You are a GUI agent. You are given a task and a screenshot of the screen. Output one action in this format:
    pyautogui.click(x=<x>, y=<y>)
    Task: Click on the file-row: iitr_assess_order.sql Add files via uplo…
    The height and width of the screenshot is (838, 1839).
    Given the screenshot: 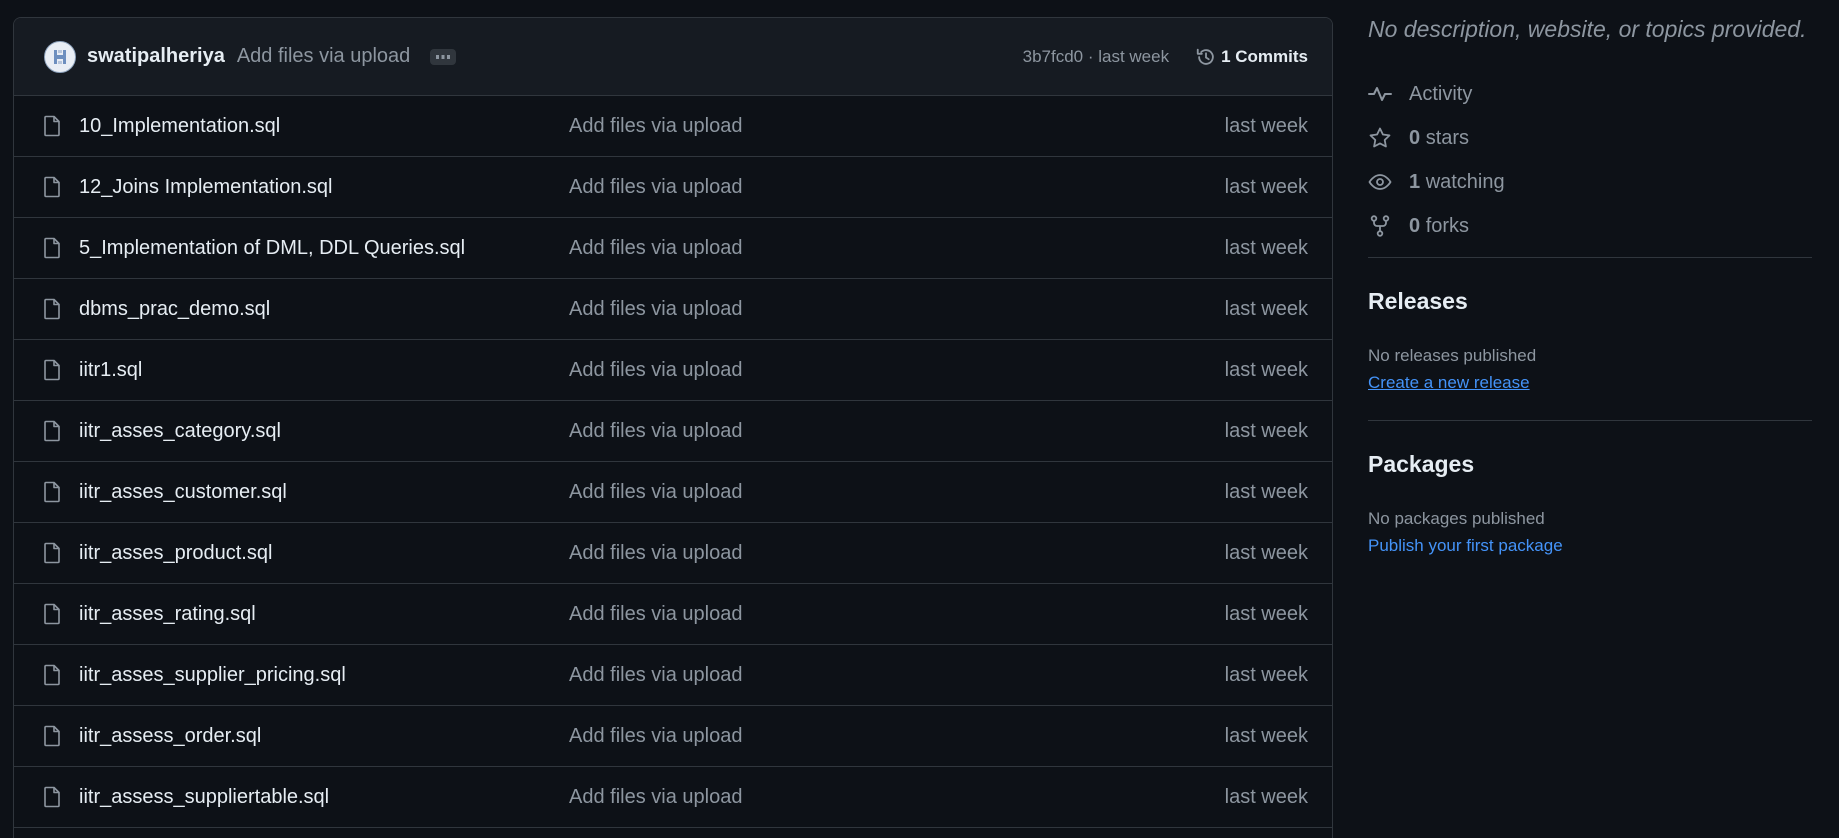 What is the action you would take?
    pyautogui.click(x=673, y=736)
    